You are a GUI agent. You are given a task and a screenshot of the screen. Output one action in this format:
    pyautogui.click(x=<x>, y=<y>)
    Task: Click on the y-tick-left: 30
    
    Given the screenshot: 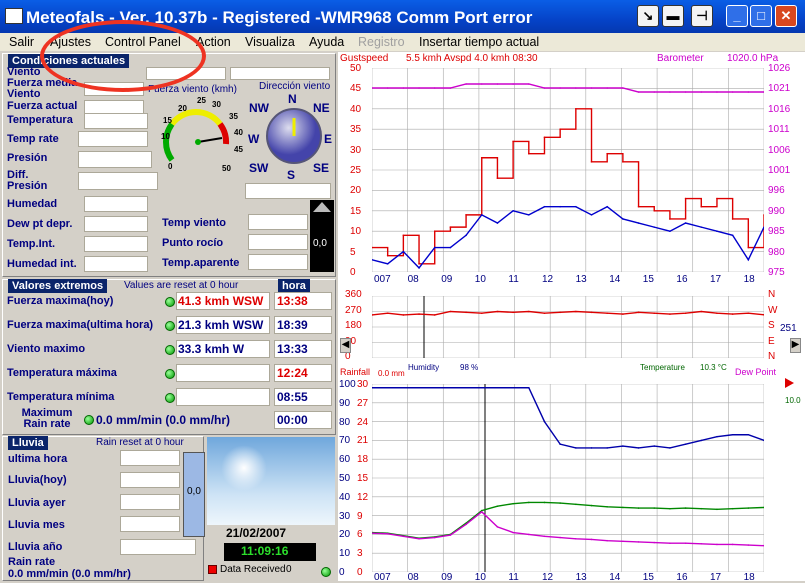 What is the action you would take?
    pyautogui.click(x=356, y=150)
    